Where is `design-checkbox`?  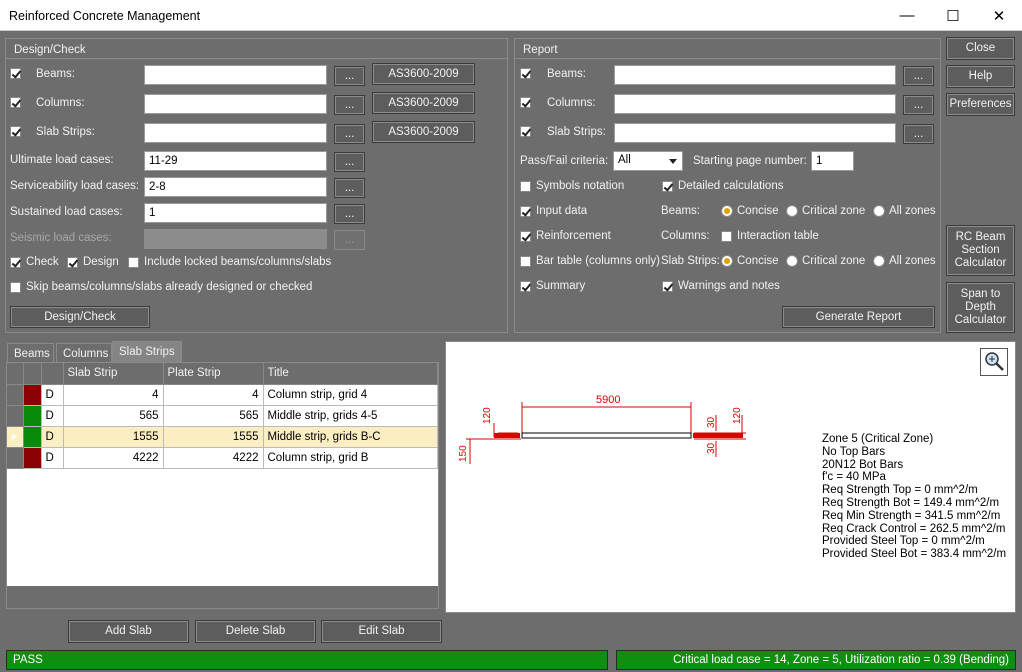 design-checkbox is located at coordinates (72, 262).